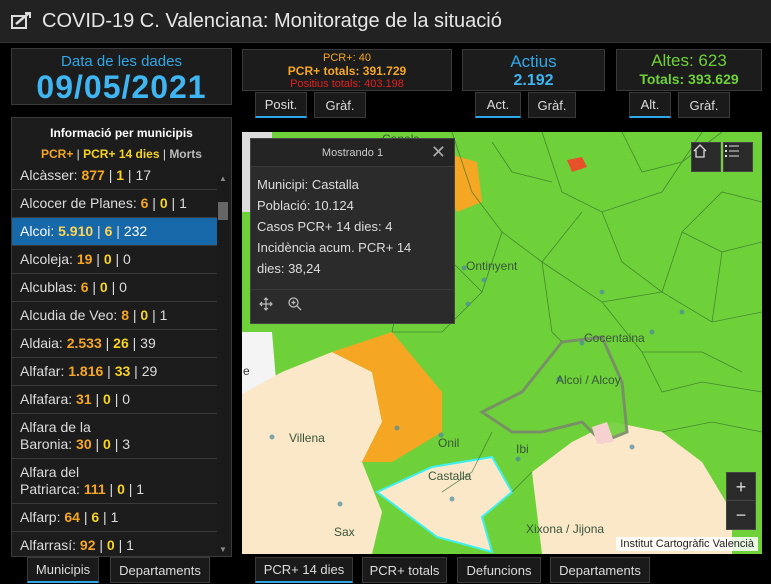  I want to click on list-item: Alcoleja: 19 | 0 | 0, so click(114, 260).